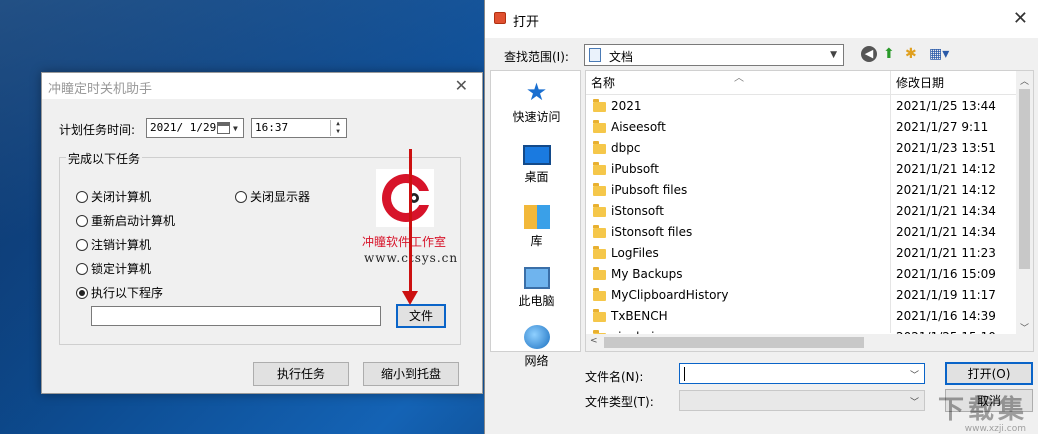 Image resolution: width=1038 pixels, height=434 pixels. I want to click on time-spinner: 16:37 ▲ ▼, so click(299, 128).